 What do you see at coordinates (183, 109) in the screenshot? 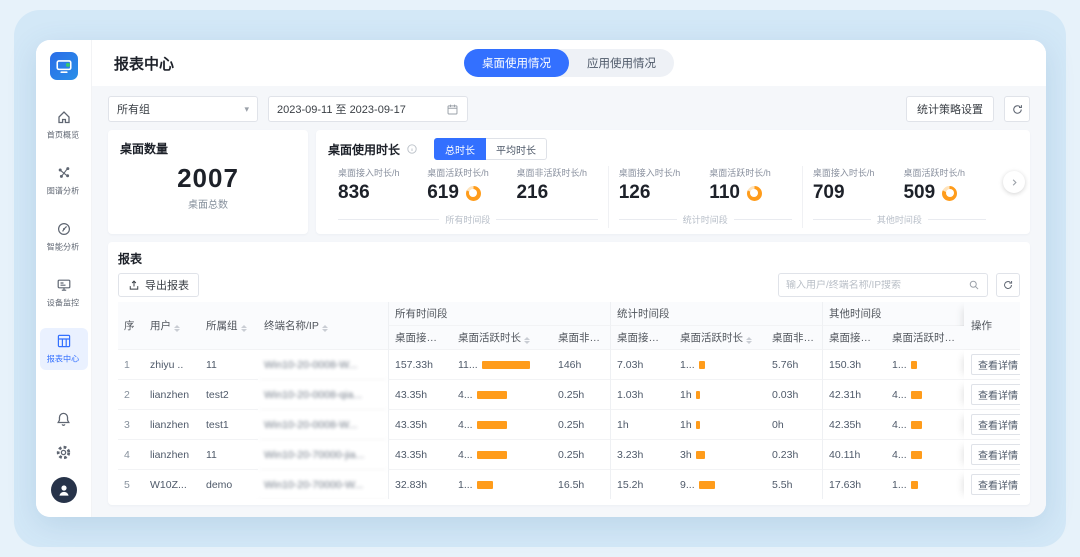
I see `group-select: 所有组 ▾` at bounding box center [183, 109].